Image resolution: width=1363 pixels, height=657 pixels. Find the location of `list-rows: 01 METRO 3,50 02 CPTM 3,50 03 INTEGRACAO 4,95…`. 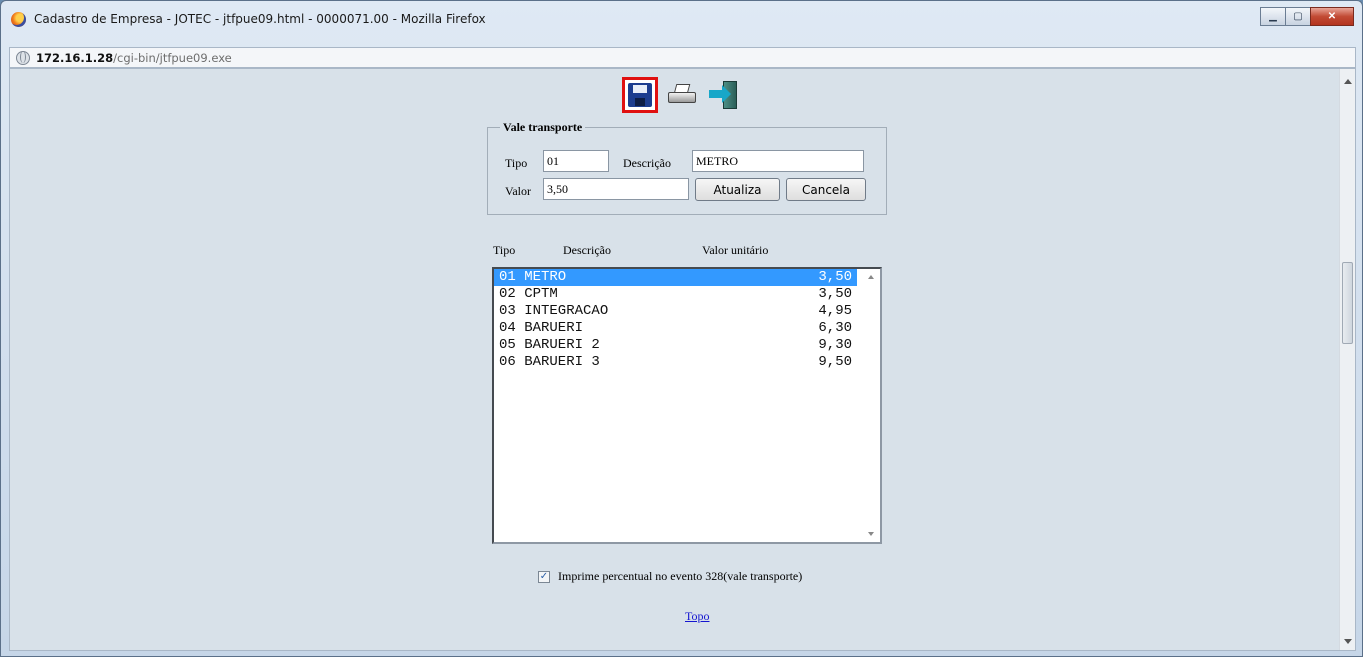

list-rows: 01 METRO 3,50 02 CPTM 3,50 03 INTEGRACAO 4,95… is located at coordinates (687, 320).